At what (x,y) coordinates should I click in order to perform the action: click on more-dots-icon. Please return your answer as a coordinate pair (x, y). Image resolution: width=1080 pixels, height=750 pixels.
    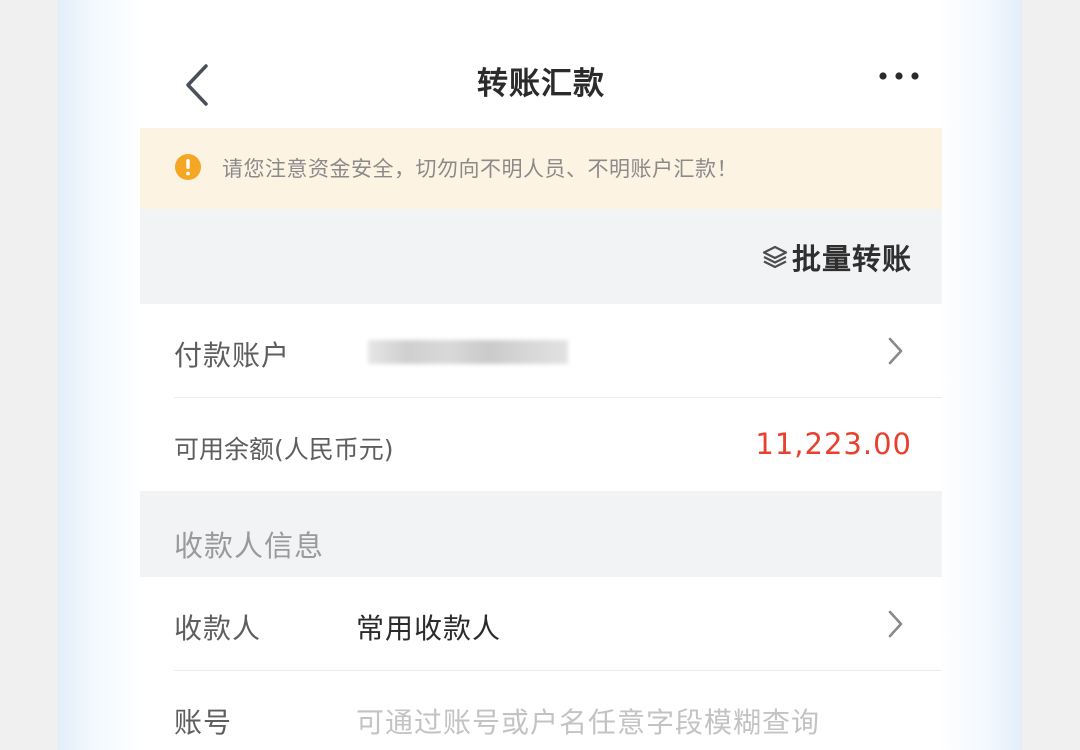
    Looking at the image, I should click on (899, 76).